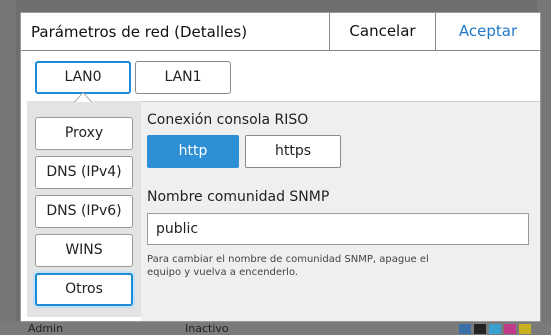 Image resolution: width=551 pixels, height=335 pixels. Describe the element at coordinates (183, 77) in the screenshot. I see `tab-lan1: LAN1` at that location.